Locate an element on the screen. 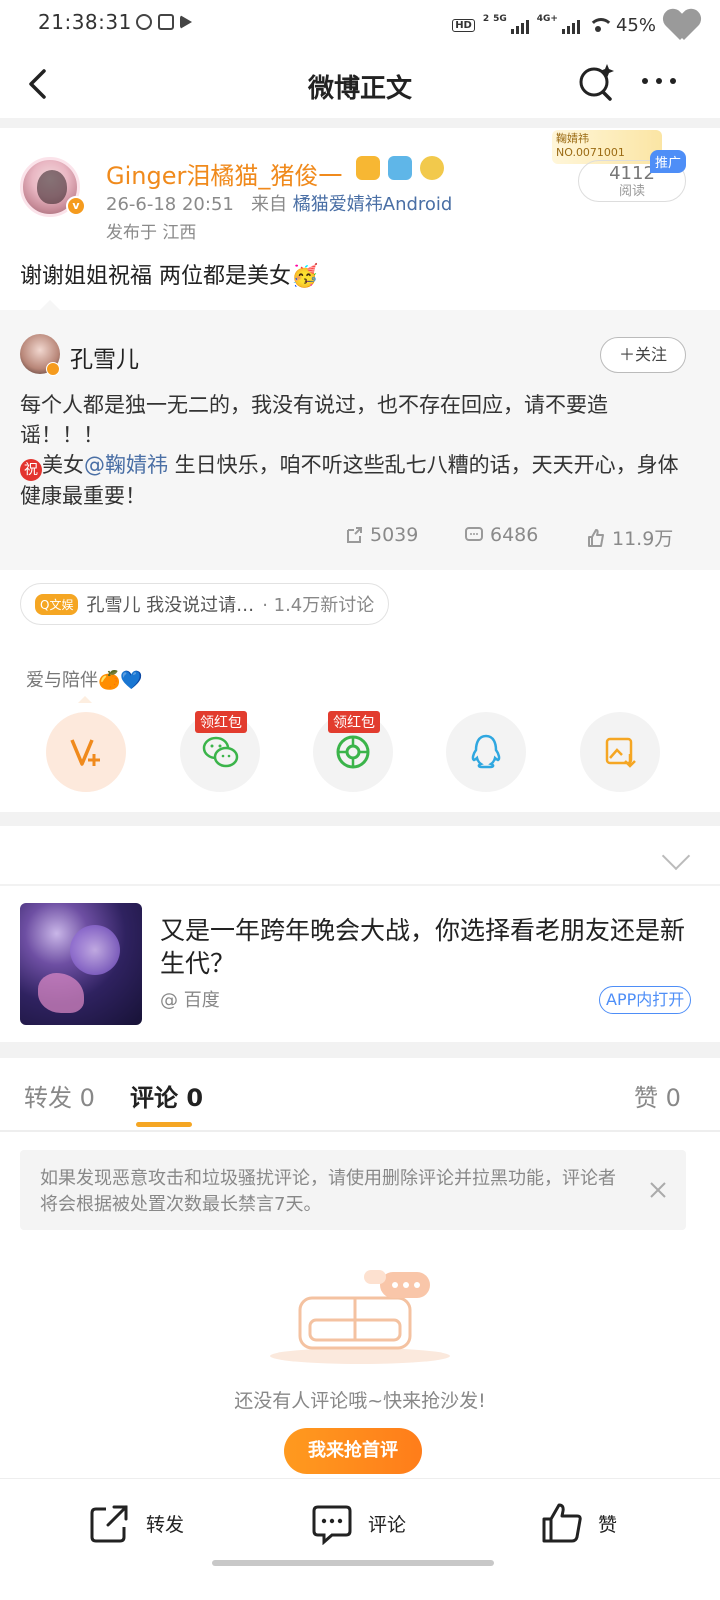 The image size is (720, 1600). retweet-comment-count: 6486 is located at coordinates (501, 535).